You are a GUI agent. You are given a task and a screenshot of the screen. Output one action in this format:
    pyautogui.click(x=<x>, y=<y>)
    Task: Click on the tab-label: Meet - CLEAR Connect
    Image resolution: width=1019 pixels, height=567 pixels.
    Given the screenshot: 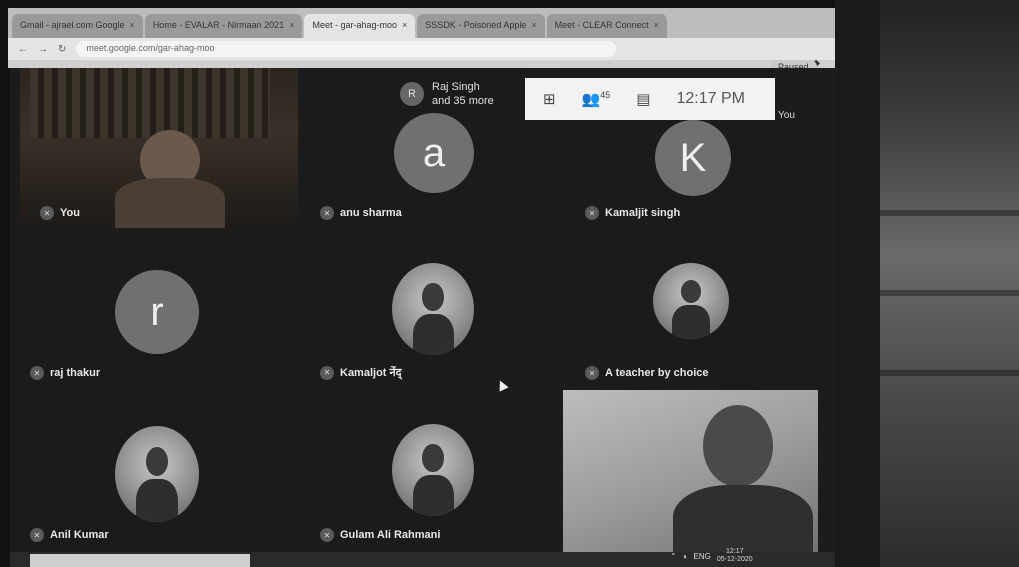 What is the action you would take?
    pyautogui.click(x=601, y=25)
    